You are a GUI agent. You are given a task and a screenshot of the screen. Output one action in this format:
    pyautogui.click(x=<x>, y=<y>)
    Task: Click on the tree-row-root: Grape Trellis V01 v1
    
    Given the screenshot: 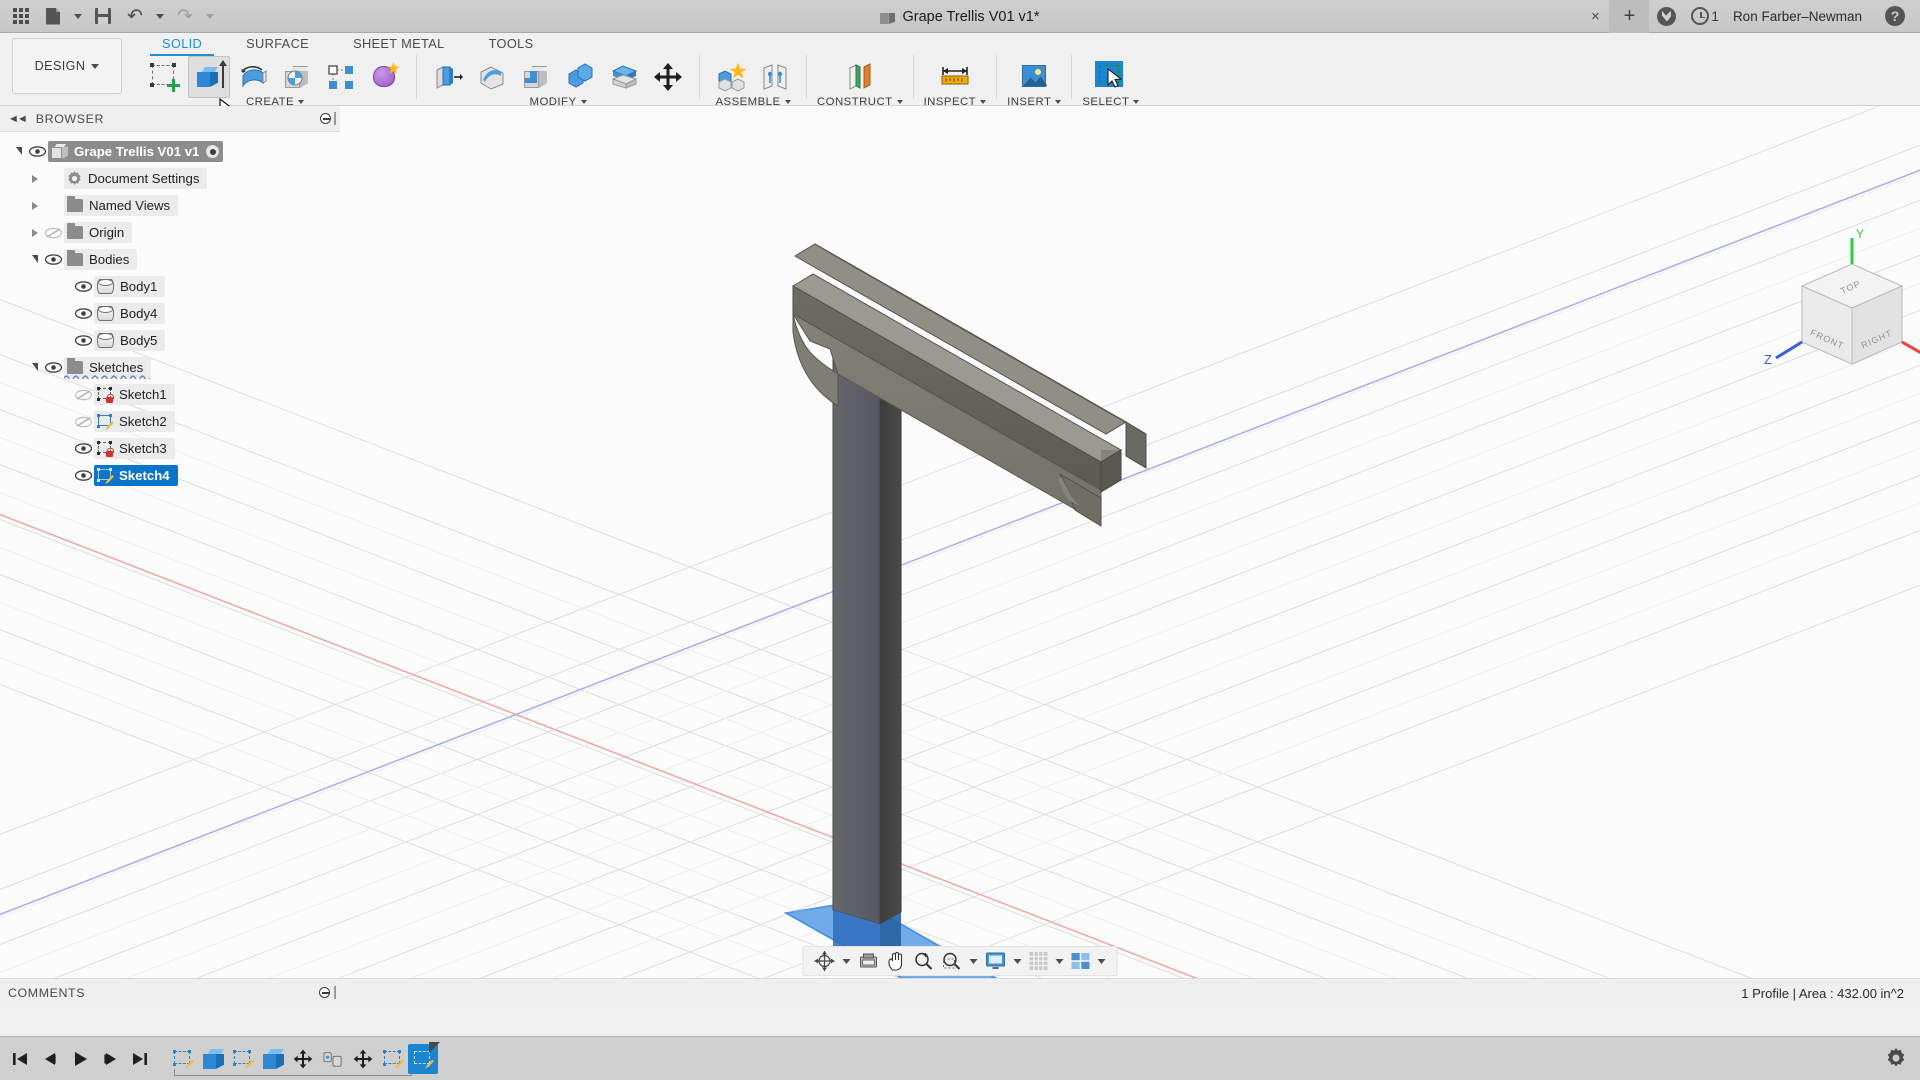 What is the action you would take?
    pyautogui.click(x=170, y=151)
    